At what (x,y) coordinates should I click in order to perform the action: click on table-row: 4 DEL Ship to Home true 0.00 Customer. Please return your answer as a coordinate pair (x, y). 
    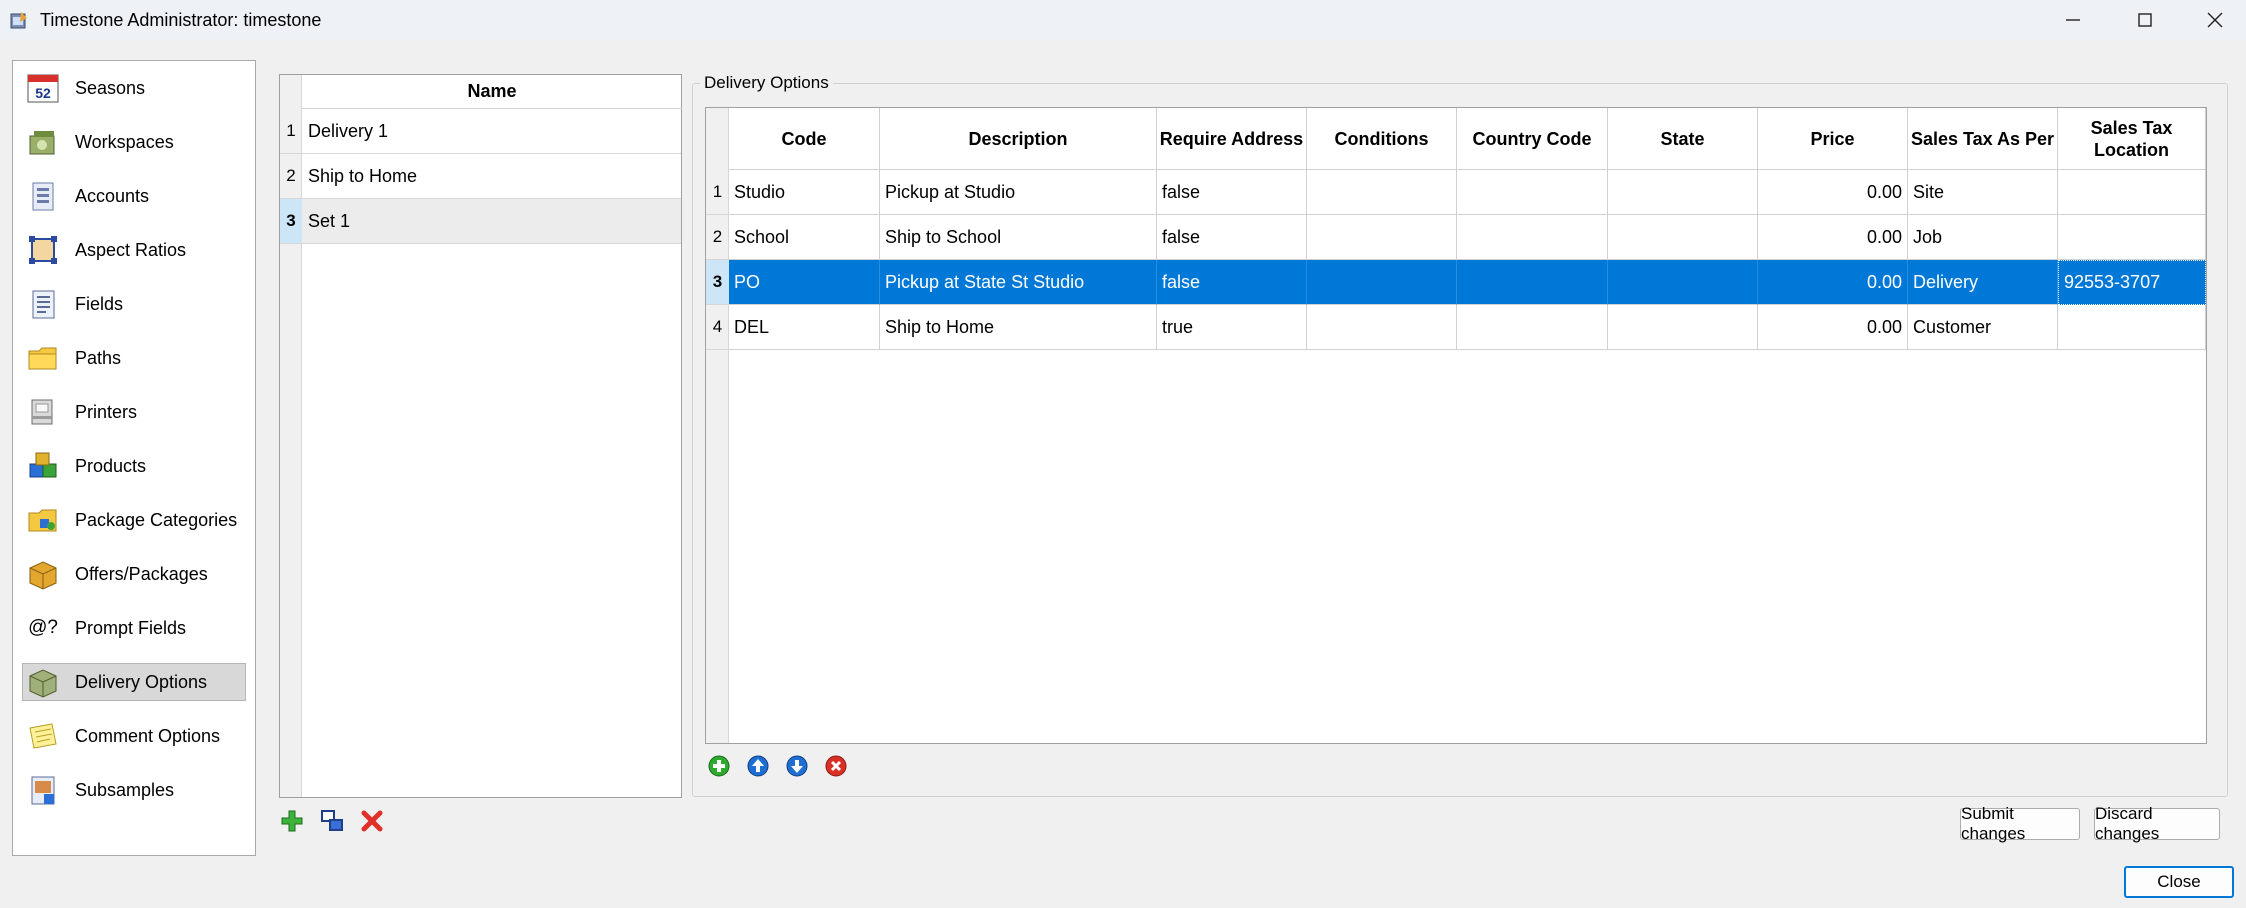
    Looking at the image, I should click on (1456, 327).